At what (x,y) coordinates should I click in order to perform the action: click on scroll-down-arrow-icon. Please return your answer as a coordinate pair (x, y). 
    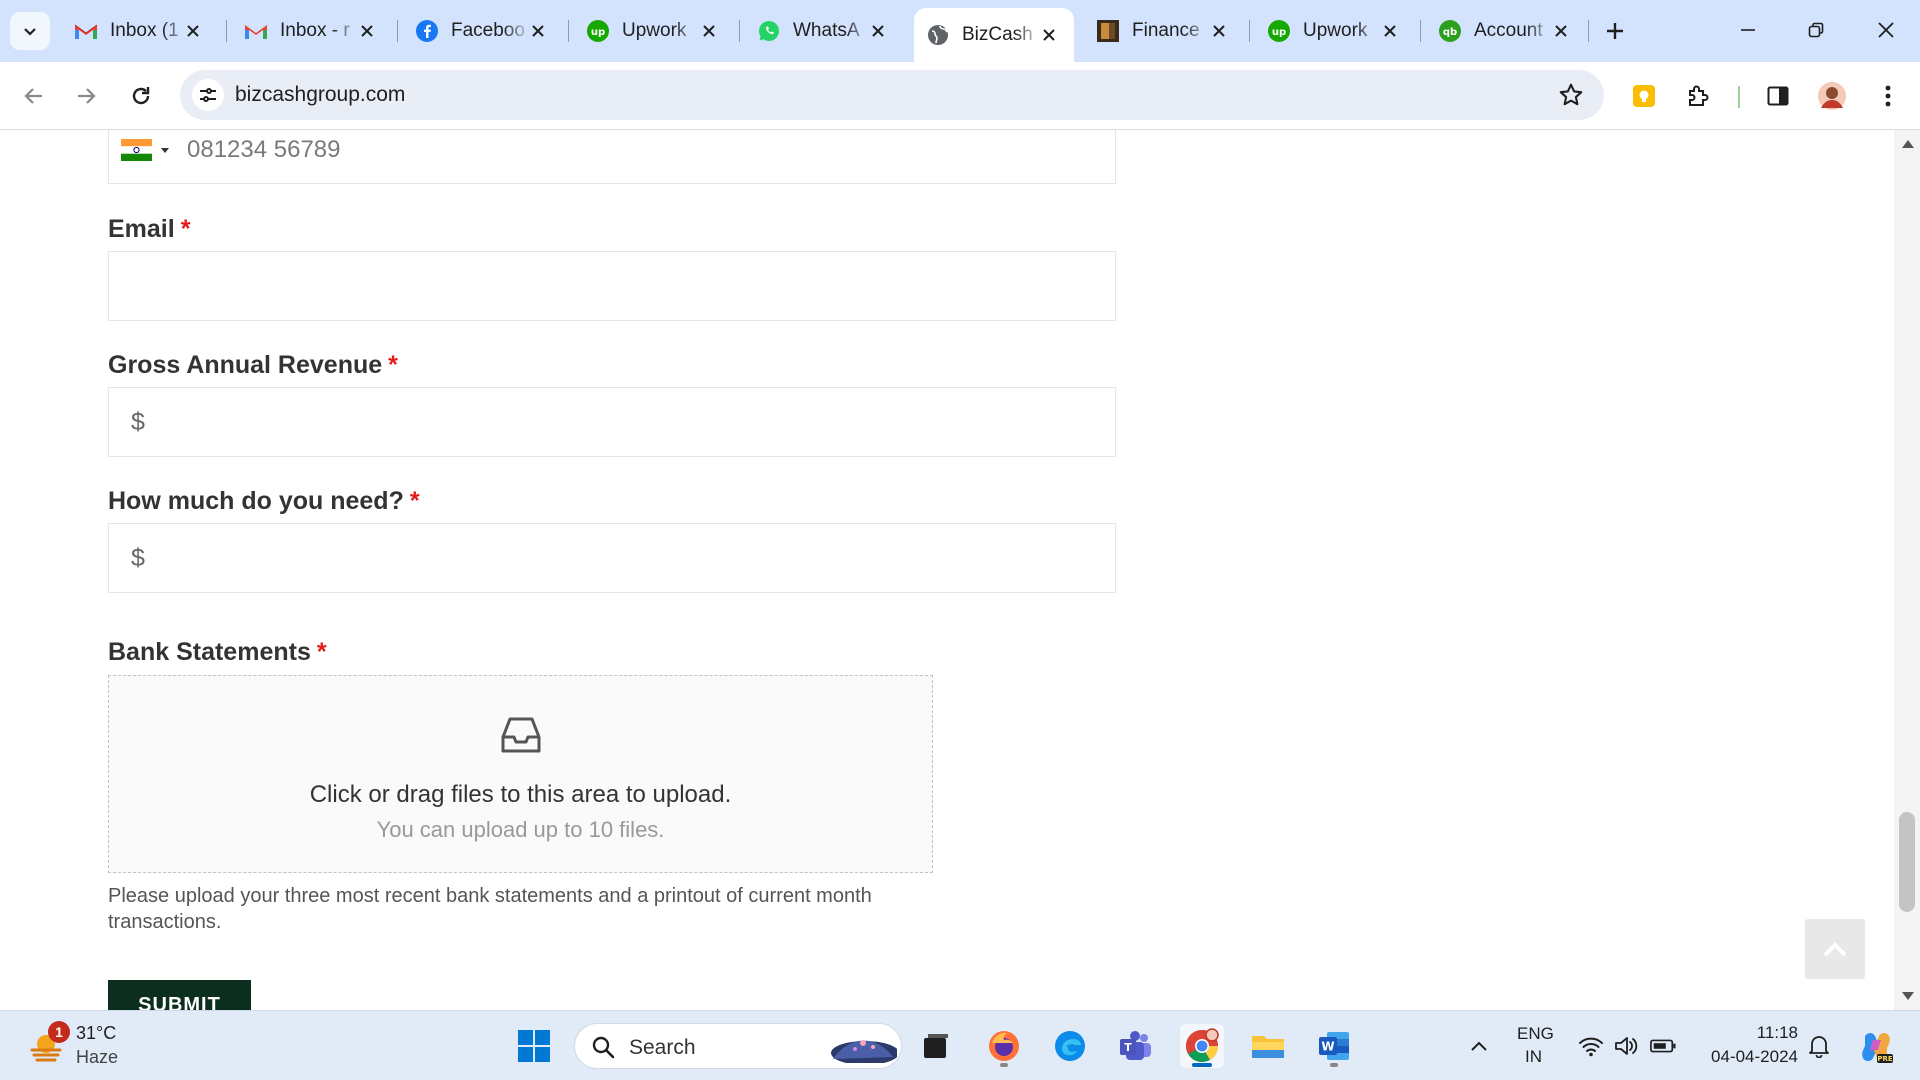
    Looking at the image, I should click on (1908, 996).